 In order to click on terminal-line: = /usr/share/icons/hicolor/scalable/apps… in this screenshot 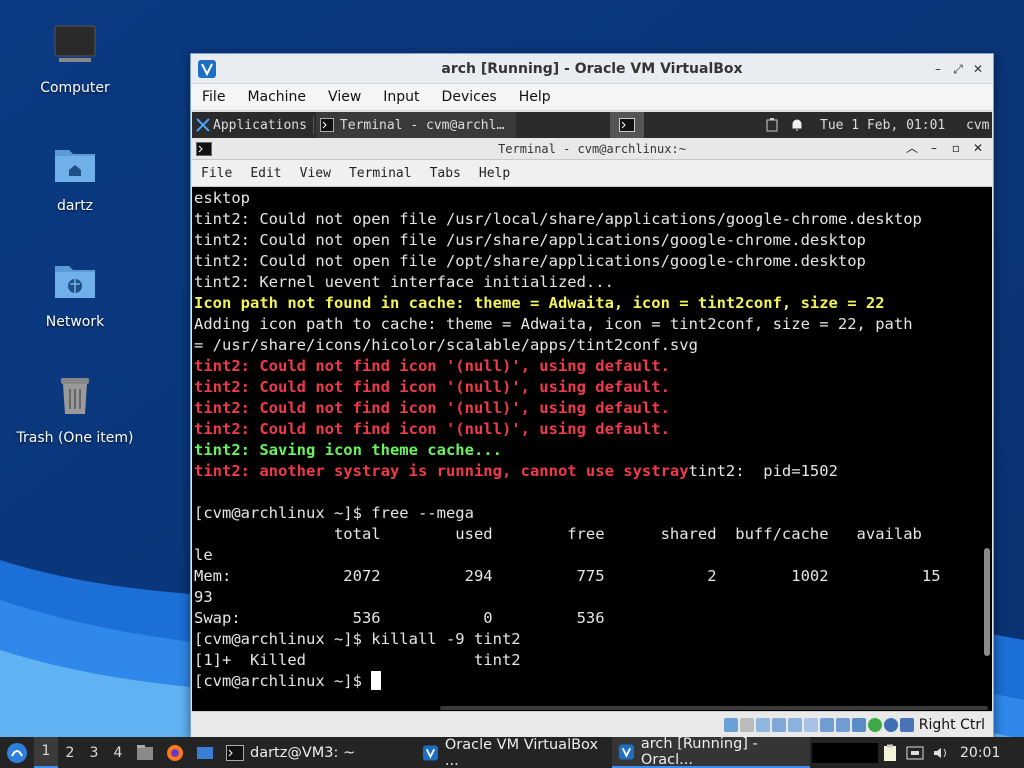, I will do `click(587, 345)`.